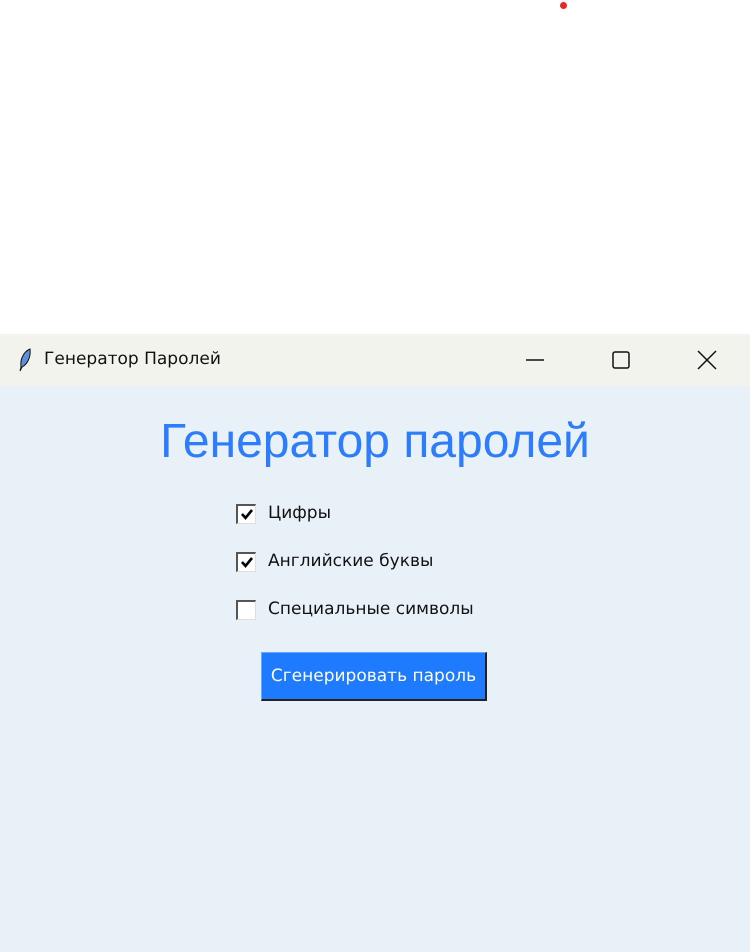 The height and width of the screenshot is (952, 750). Describe the element at coordinates (707, 360) in the screenshot. I see `close-icon` at that location.